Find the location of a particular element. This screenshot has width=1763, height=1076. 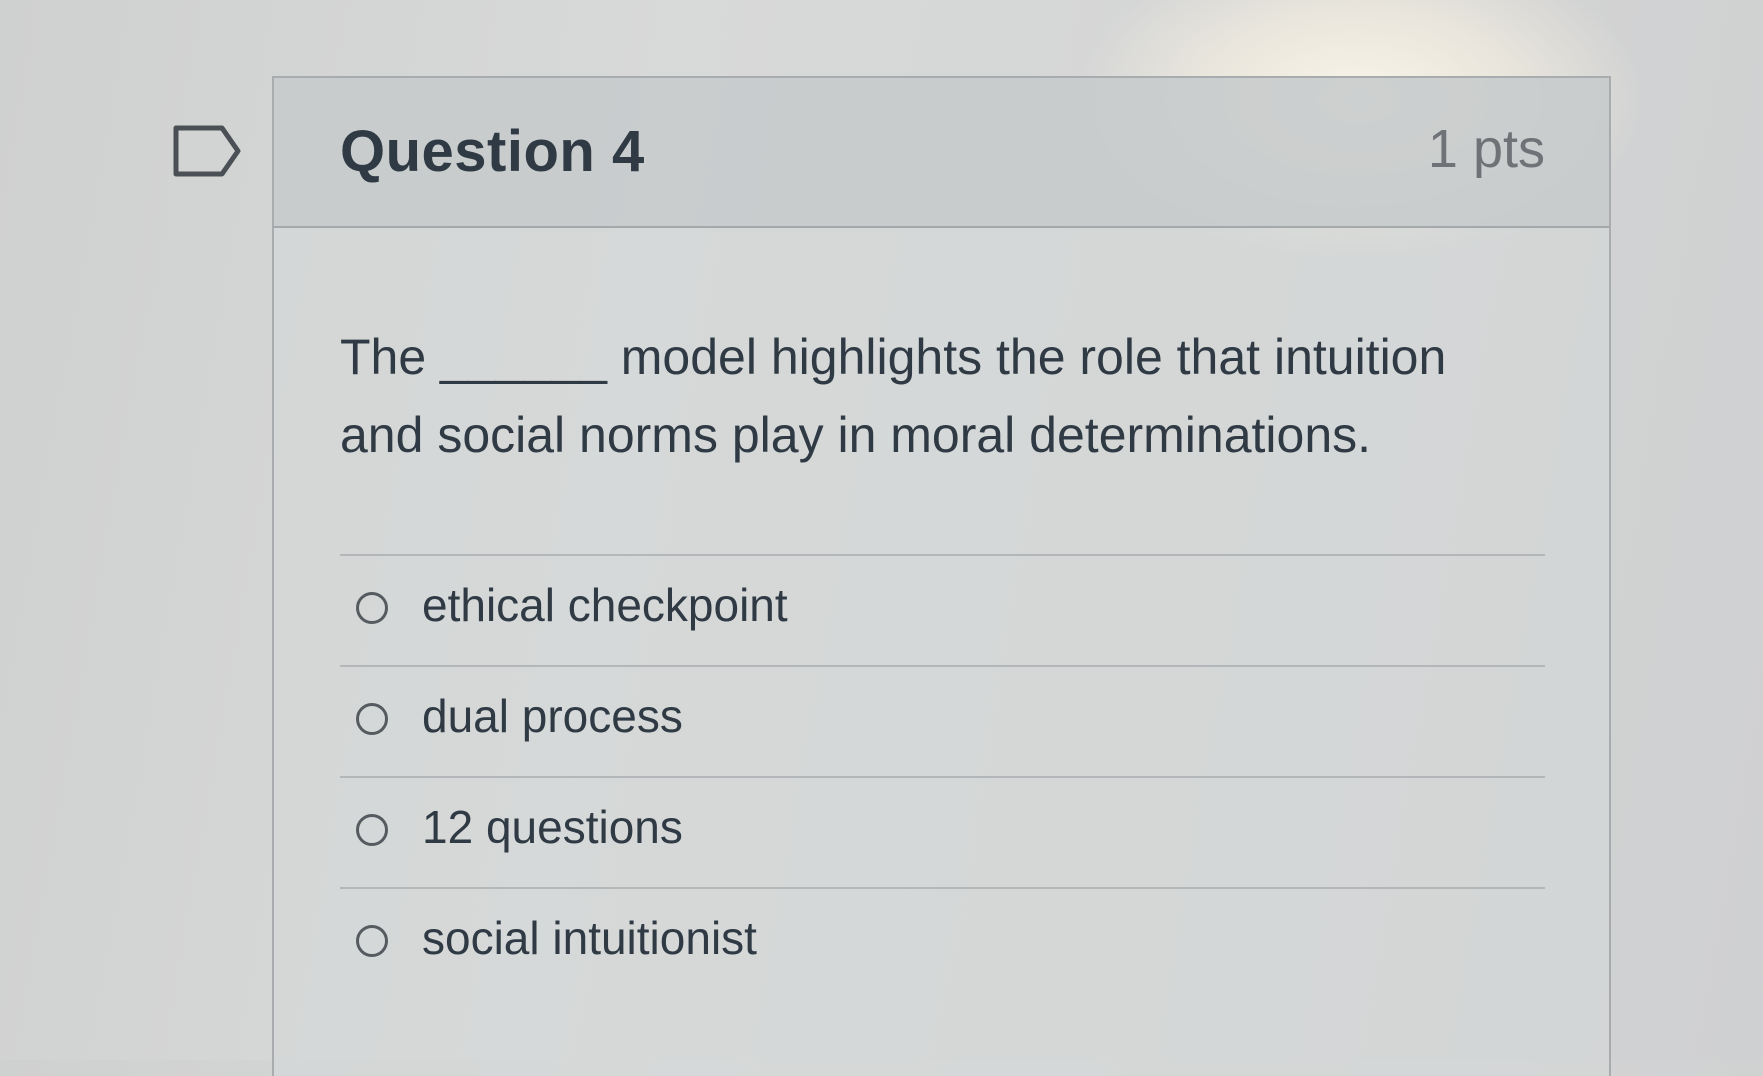

answer-label: 12 questions is located at coordinates (552, 827).